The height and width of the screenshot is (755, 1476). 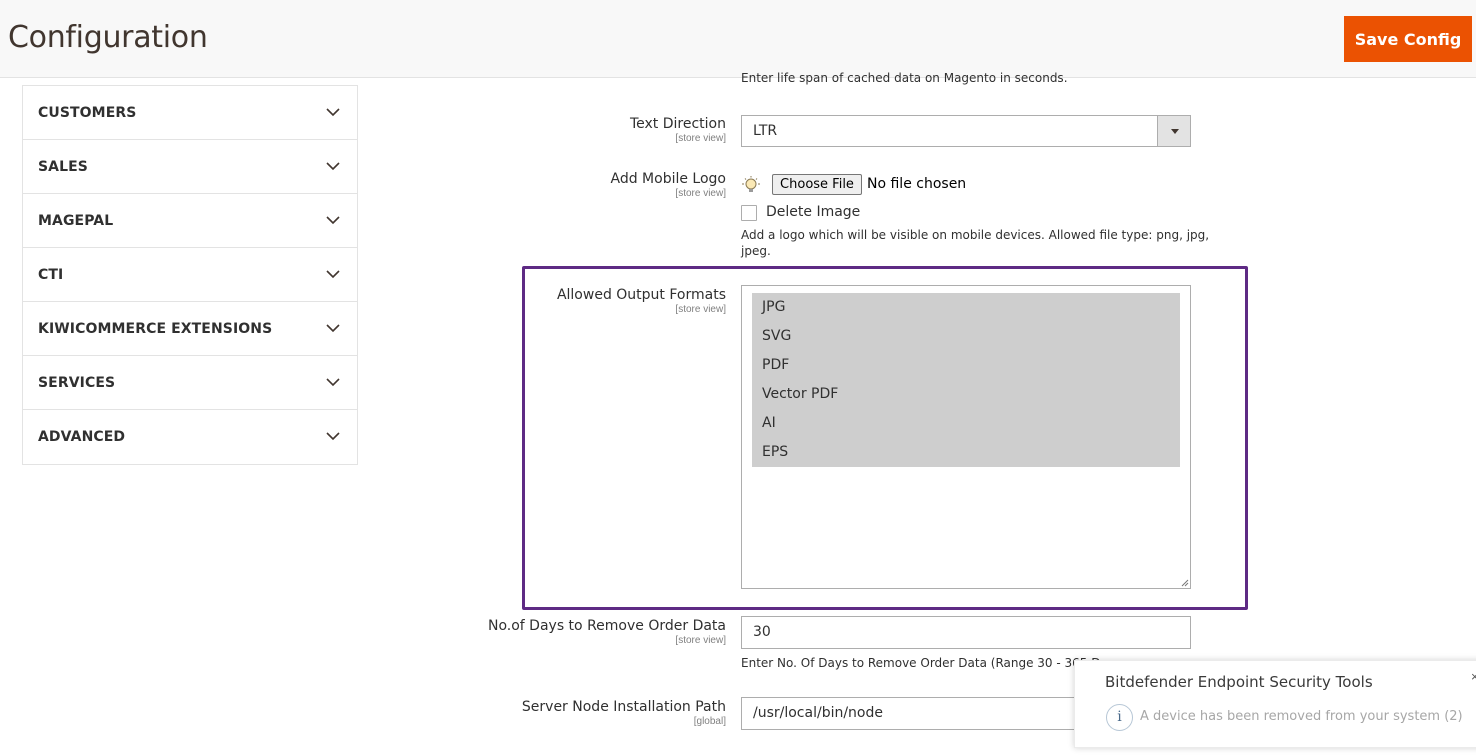 What do you see at coordinates (1473, 676) in the screenshot?
I see `close-icon: ×` at bounding box center [1473, 676].